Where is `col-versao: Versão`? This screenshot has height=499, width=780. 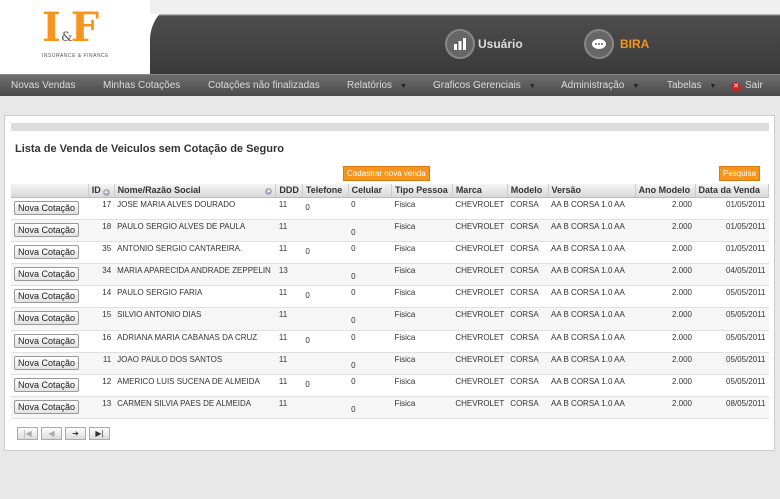
col-versao: Versão is located at coordinates (592, 191).